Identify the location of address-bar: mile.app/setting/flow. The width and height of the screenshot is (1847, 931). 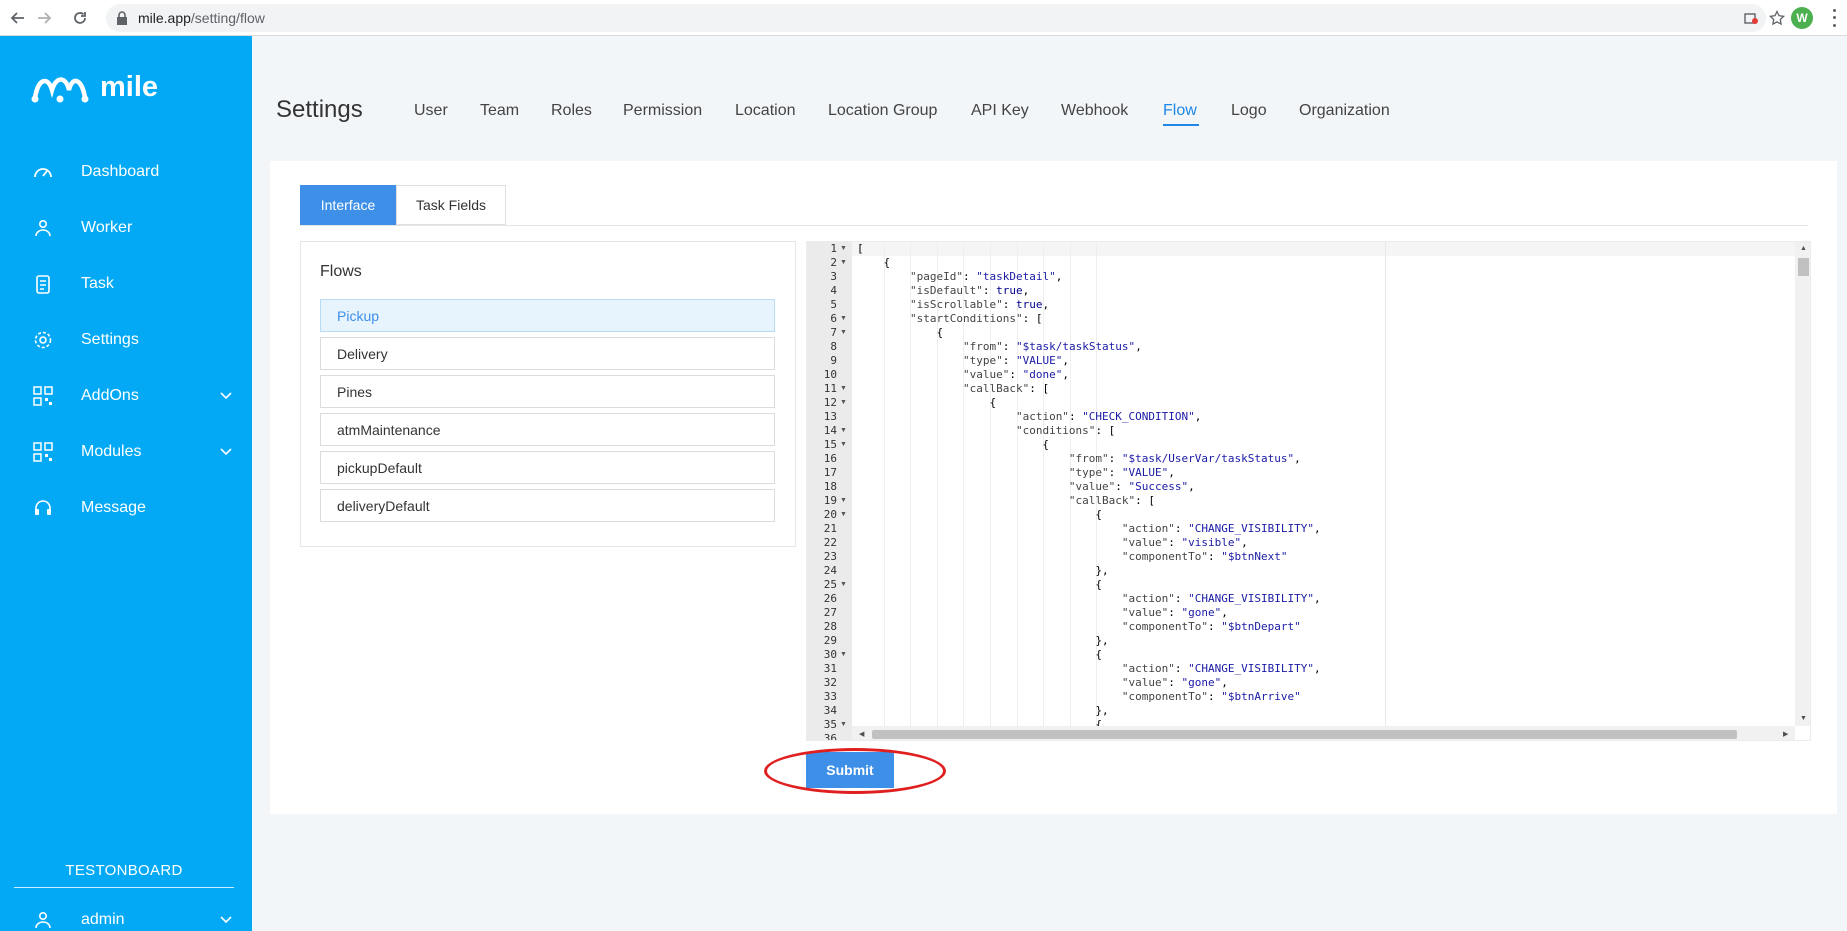
(936, 18).